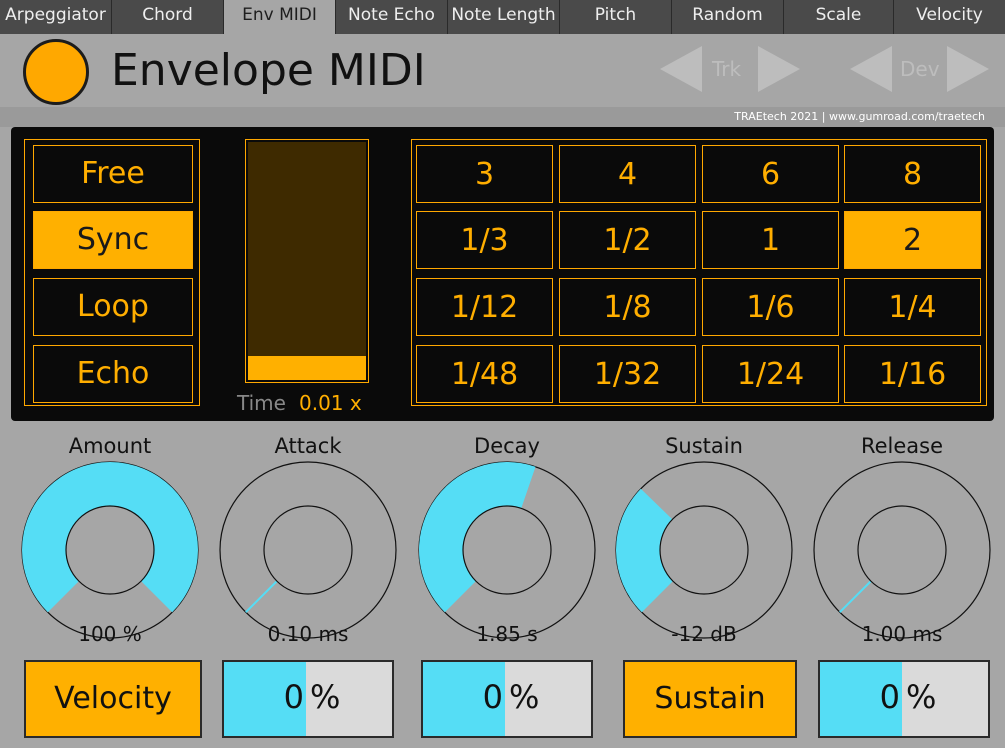 The width and height of the screenshot is (1005, 748). I want to click on track-nav: Trk, so click(730, 71).